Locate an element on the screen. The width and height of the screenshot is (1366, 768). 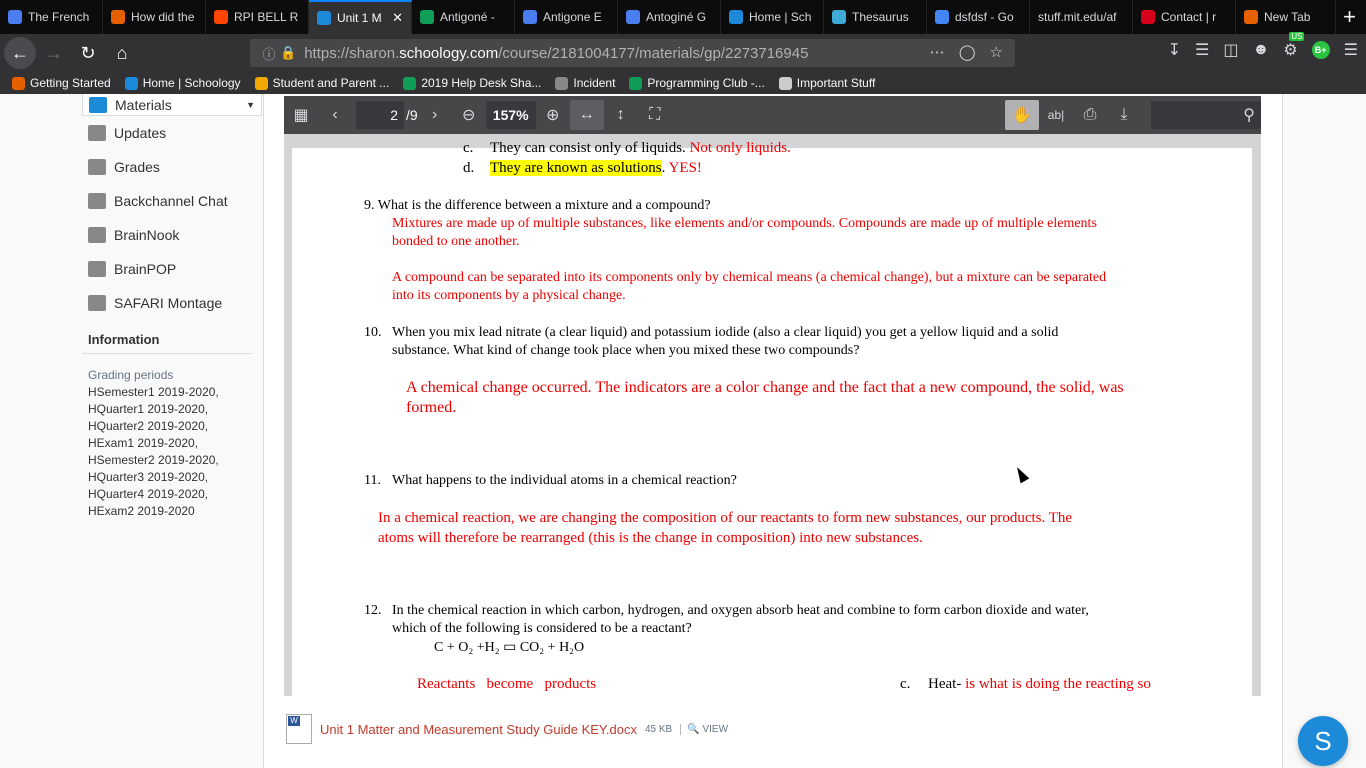
text-select-button: ab| is located at coordinates (1056, 115).